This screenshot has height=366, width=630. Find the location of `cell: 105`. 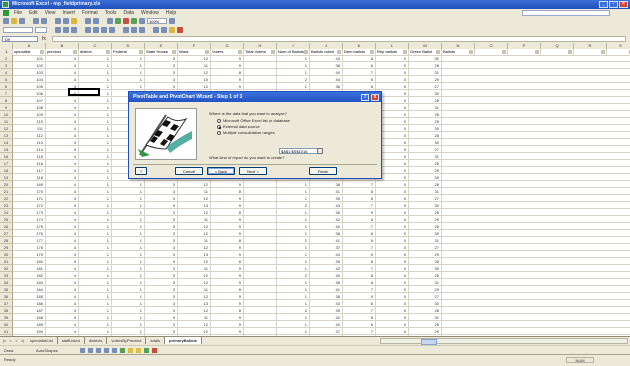

cell: 105 is located at coordinates (29, 86).